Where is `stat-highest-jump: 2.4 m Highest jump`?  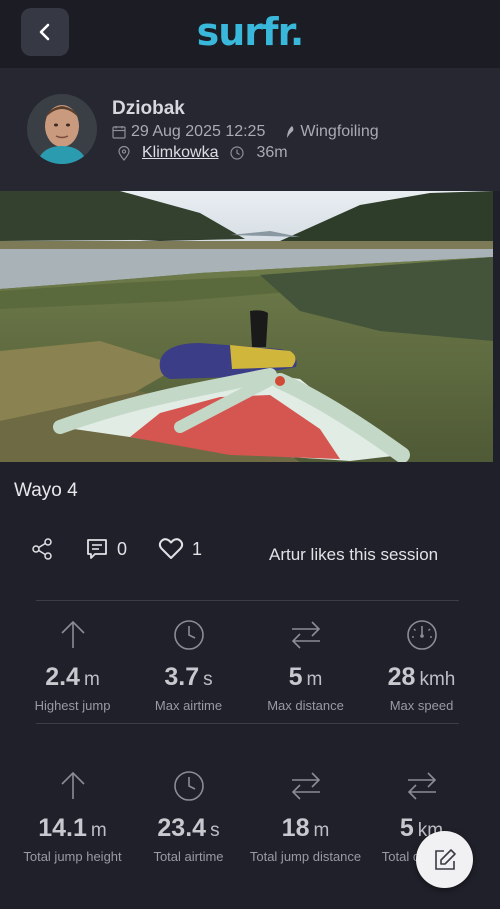
stat-highest-jump: 2.4 m Highest jump is located at coordinates (72, 665).